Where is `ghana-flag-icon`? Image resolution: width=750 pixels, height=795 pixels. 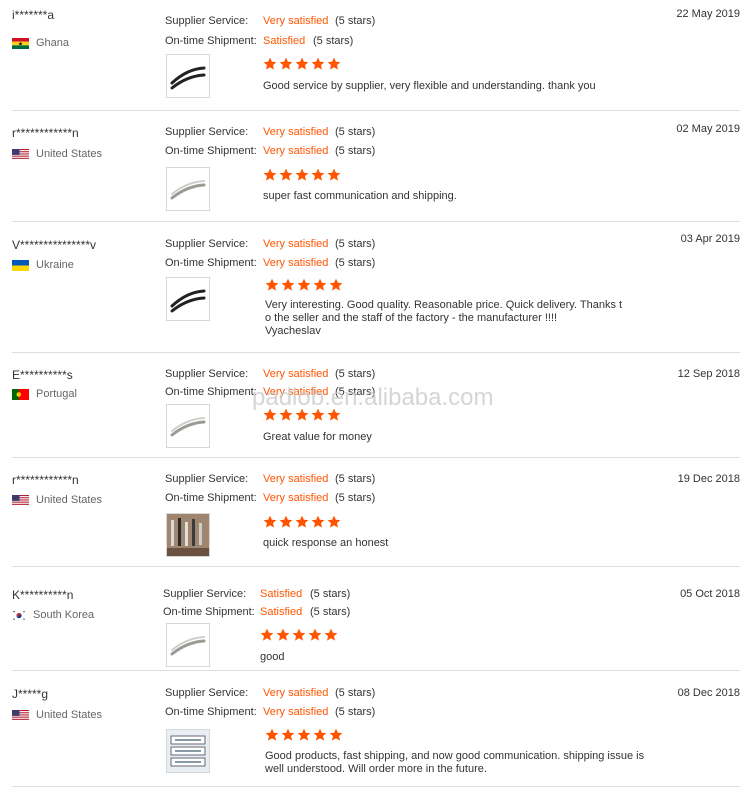 ghana-flag-icon is located at coordinates (20, 43).